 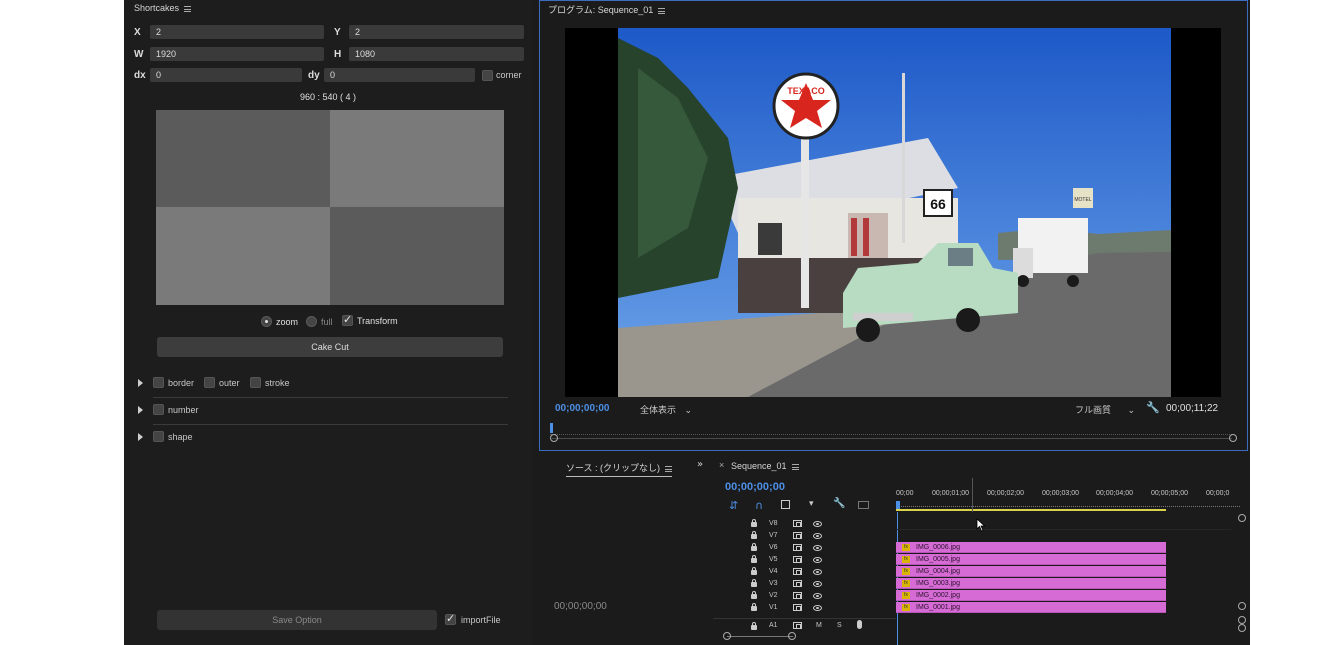 What do you see at coordinates (721, 465) in the screenshot?
I see `close-icon: ×` at bounding box center [721, 465].